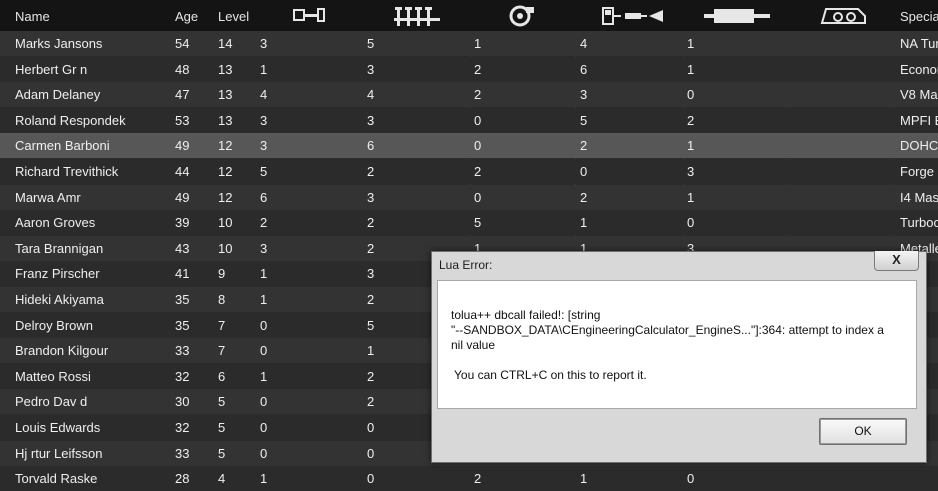  I want to click on table-row: Richard Trevithick 44 12 5 2 2 0 3 Forge I, so click(469, 171).